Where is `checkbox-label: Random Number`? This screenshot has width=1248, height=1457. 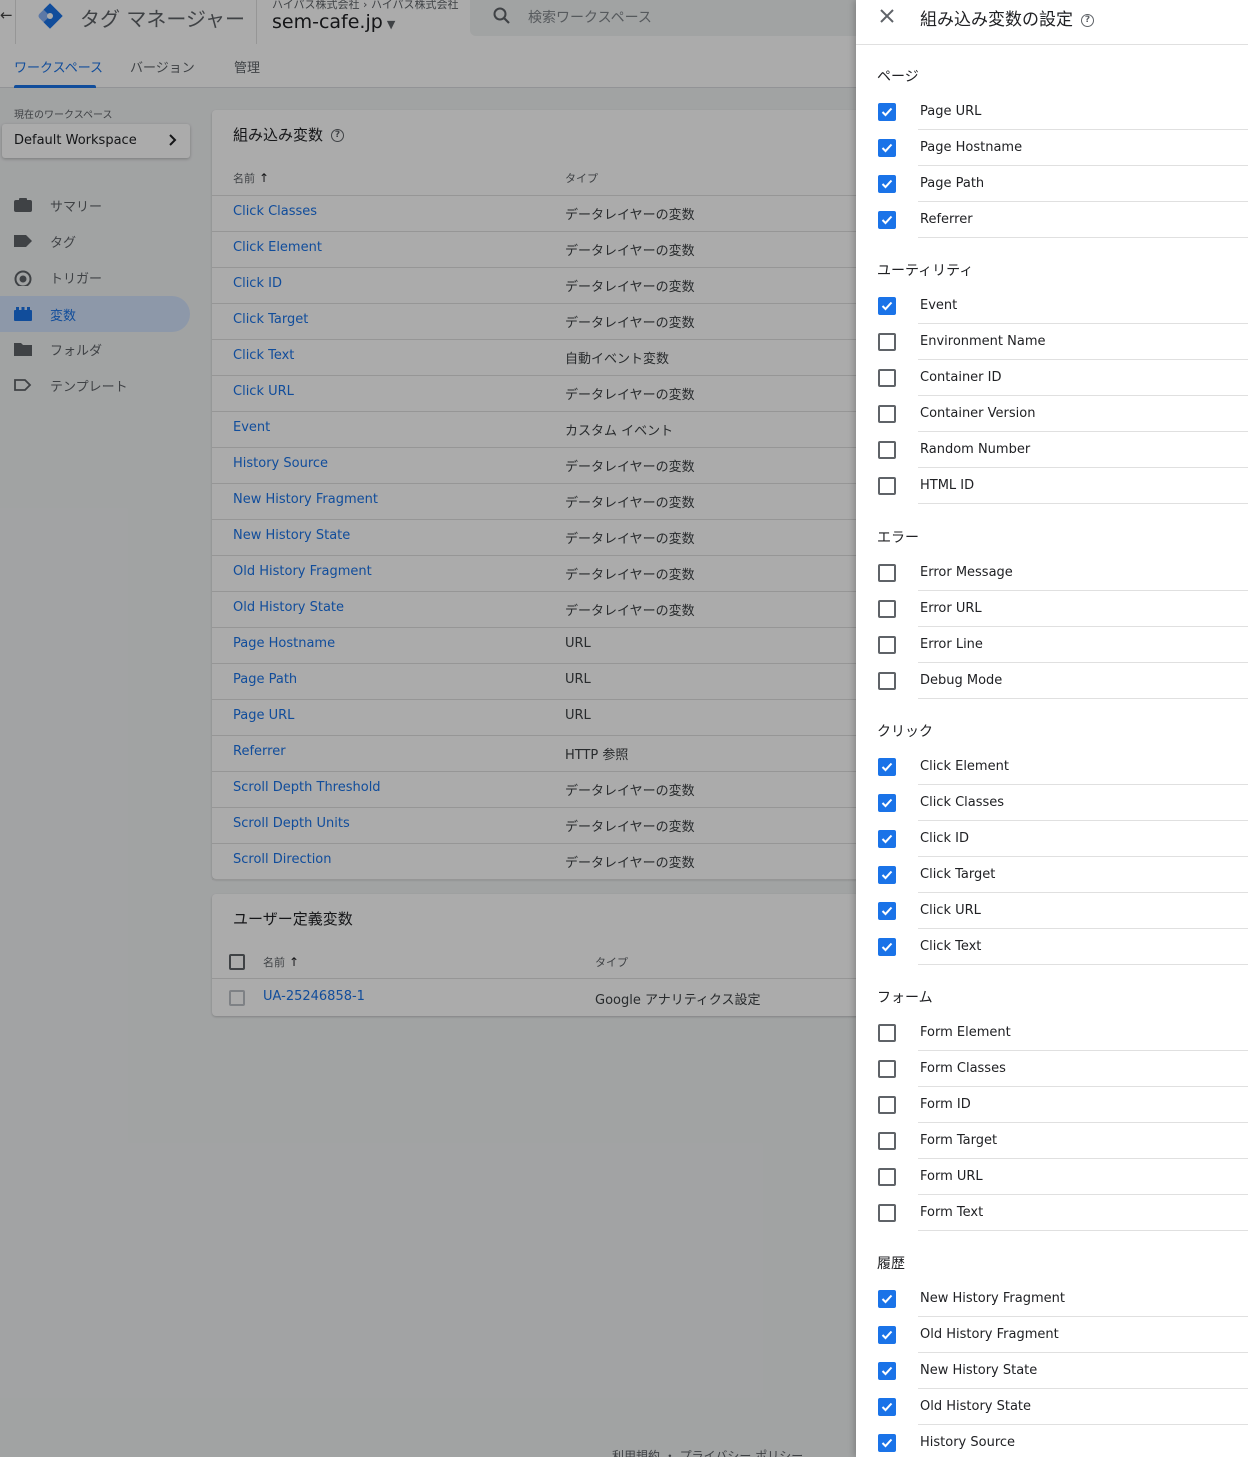
checkbox-label: Random Number is located at coordinates (975, 449).